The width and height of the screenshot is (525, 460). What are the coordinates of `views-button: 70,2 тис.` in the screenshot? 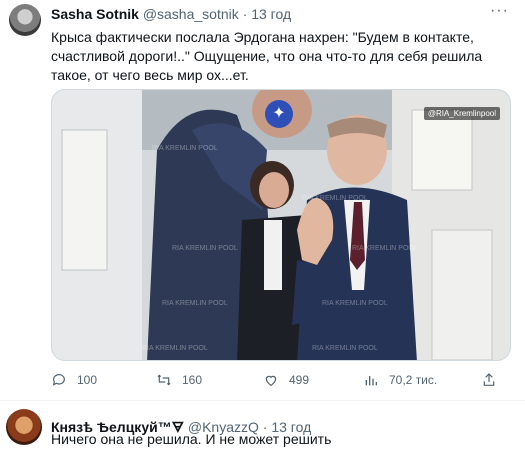 It's located at (400, 380).